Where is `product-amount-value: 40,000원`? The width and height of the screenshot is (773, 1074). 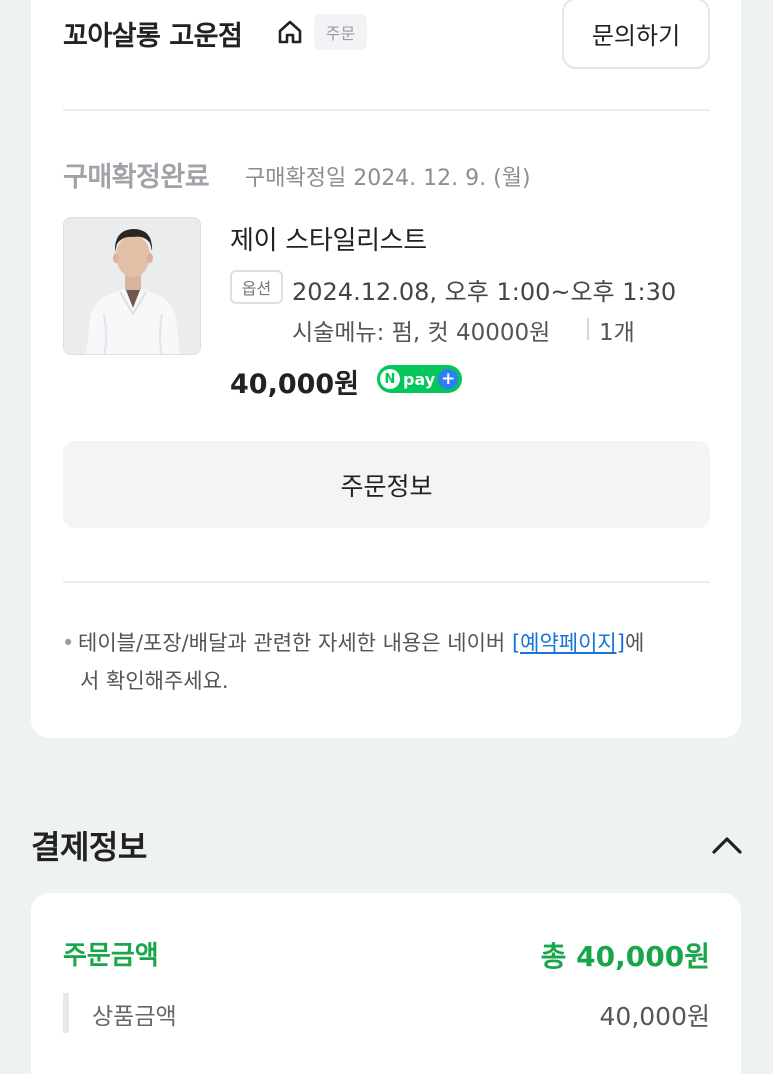 product-amount-value: 40,000원 is located at coordinates (654, 1016).